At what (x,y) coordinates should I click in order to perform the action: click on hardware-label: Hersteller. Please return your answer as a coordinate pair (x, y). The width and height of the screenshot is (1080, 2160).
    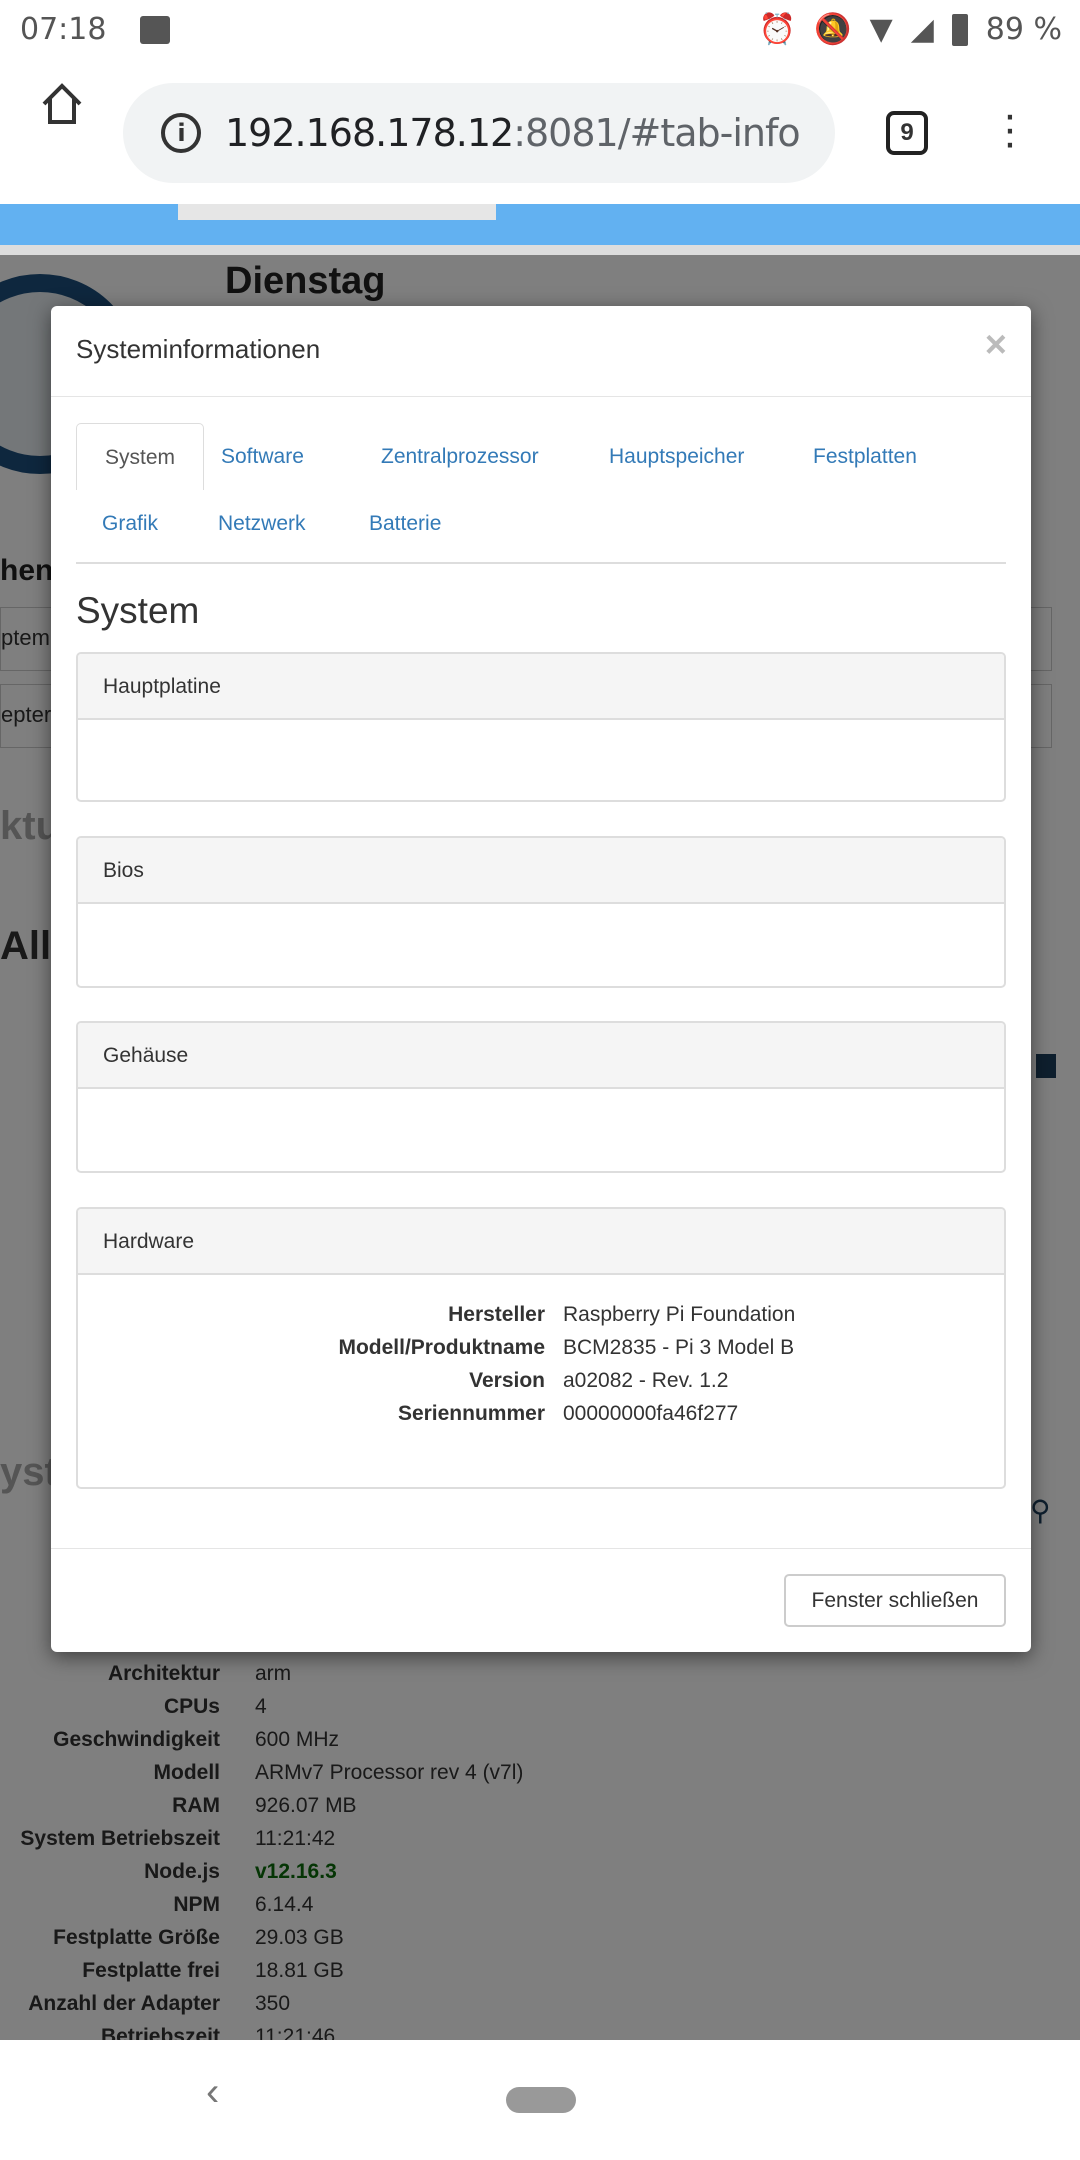
    Looking at the image, I should click on (496, 1314).